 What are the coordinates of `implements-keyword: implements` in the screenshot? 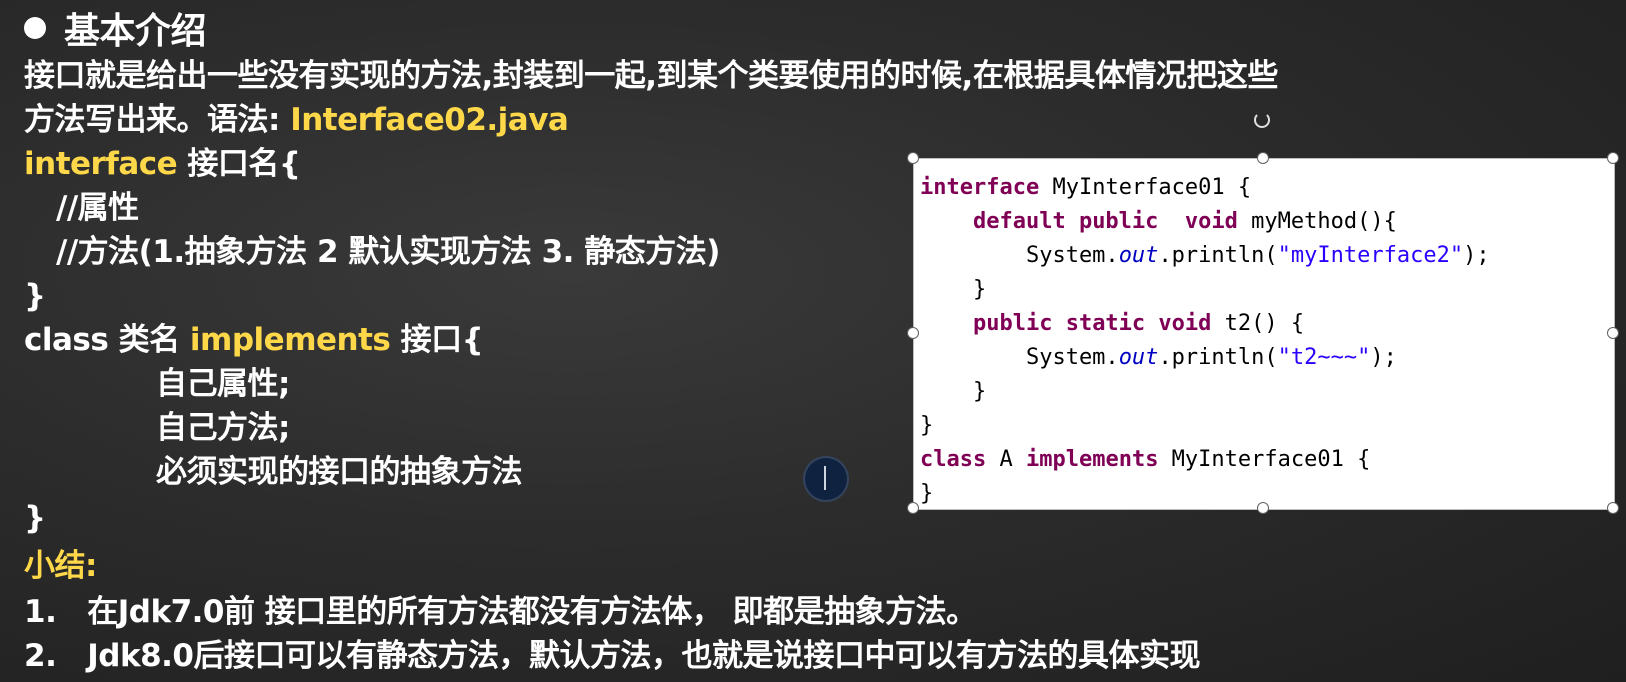 It's located at (290, 340).